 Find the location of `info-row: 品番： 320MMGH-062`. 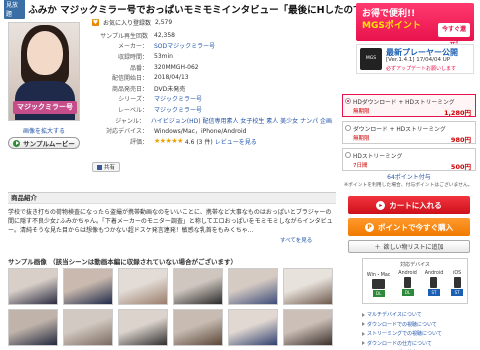

info-row: 品番： 320MMGH-062 is located at coordinates (212, 67).